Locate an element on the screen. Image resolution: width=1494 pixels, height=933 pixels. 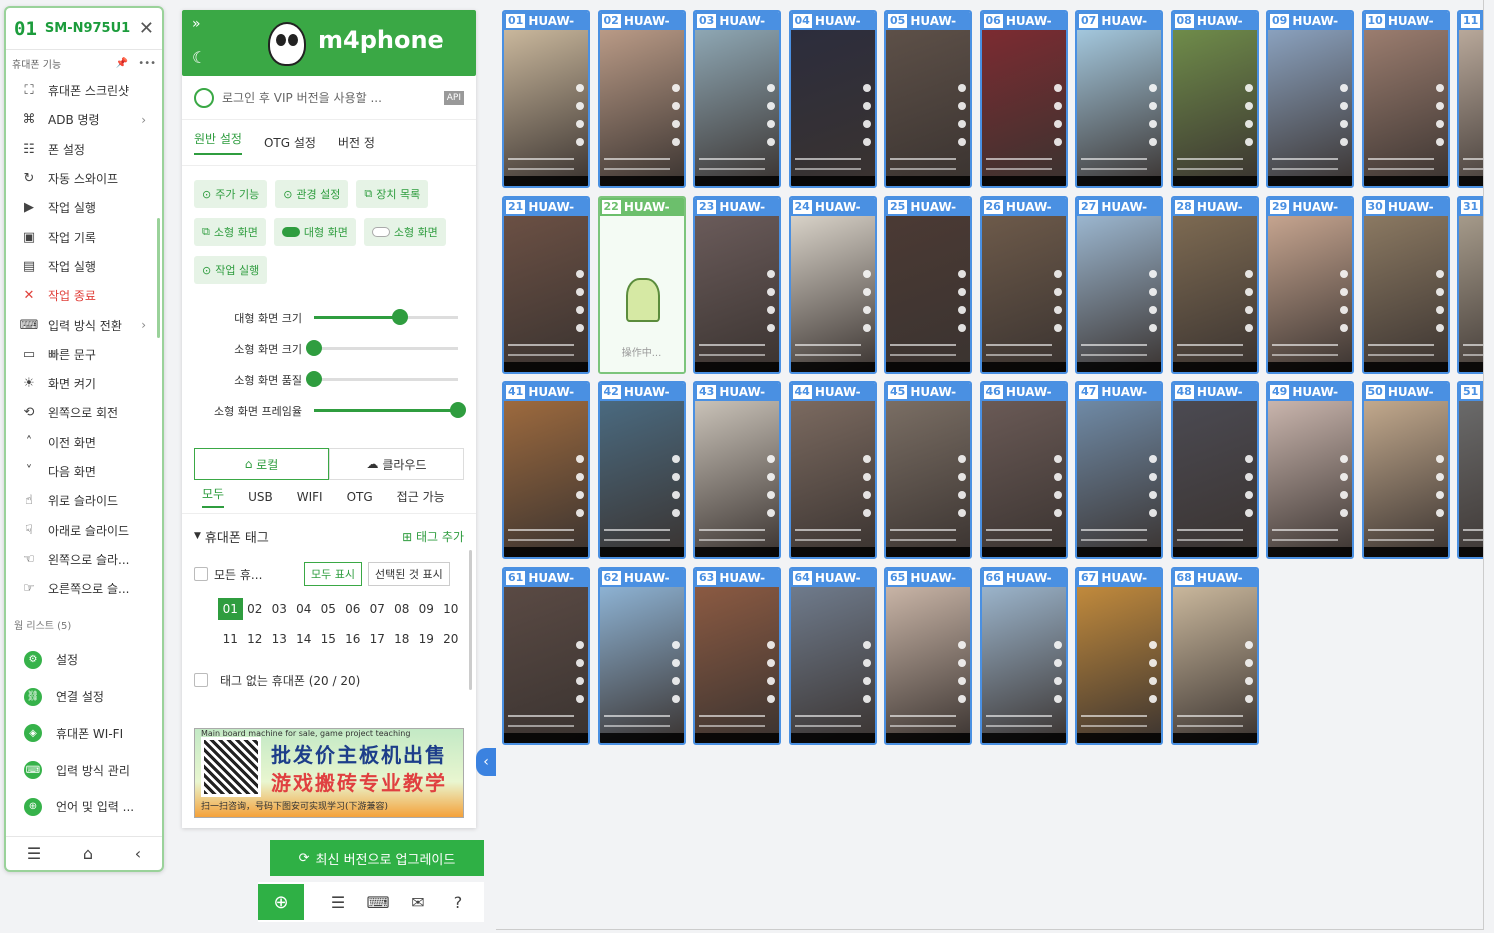
menu-item: ↻ 자동 스와이프 is located at coordinates (84, 178).